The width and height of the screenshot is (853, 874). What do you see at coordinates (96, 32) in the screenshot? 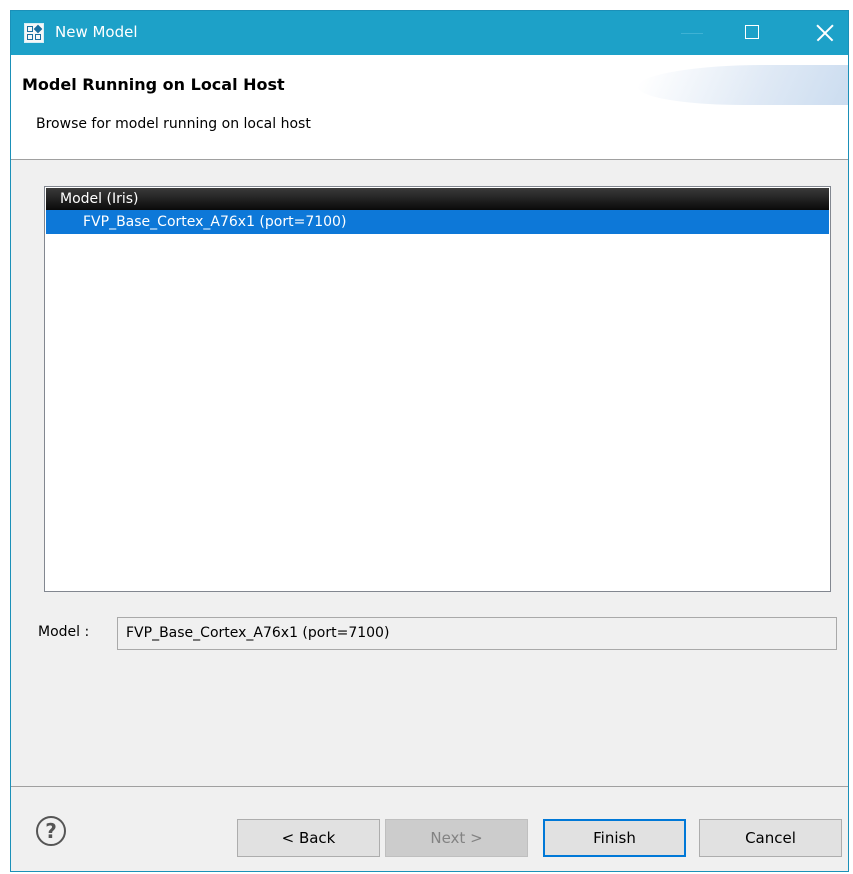
I see `window-title: New Model` at bounding box center [96, 32].